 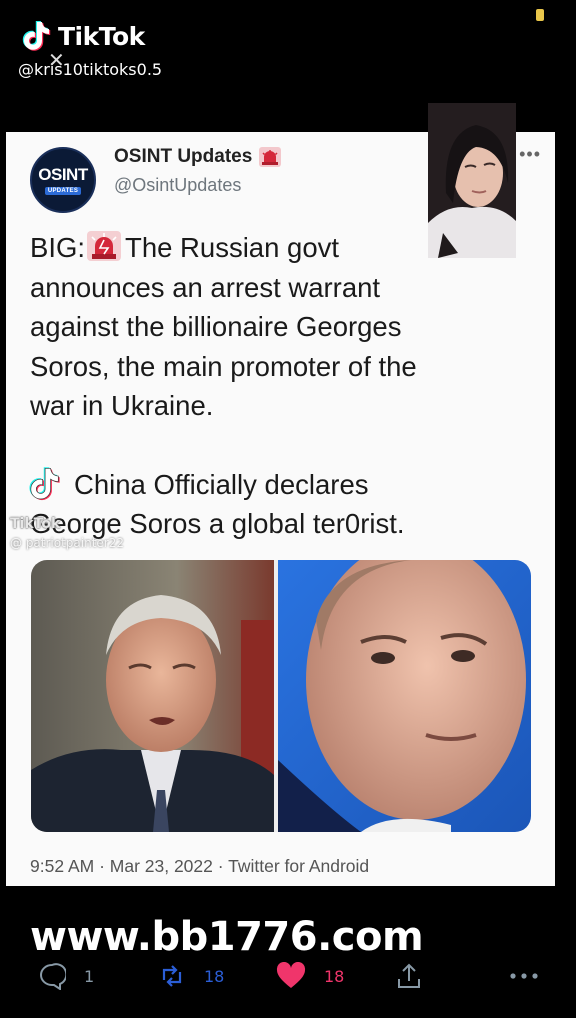 I want to click on heart-icon, so click(x=291, y=975).